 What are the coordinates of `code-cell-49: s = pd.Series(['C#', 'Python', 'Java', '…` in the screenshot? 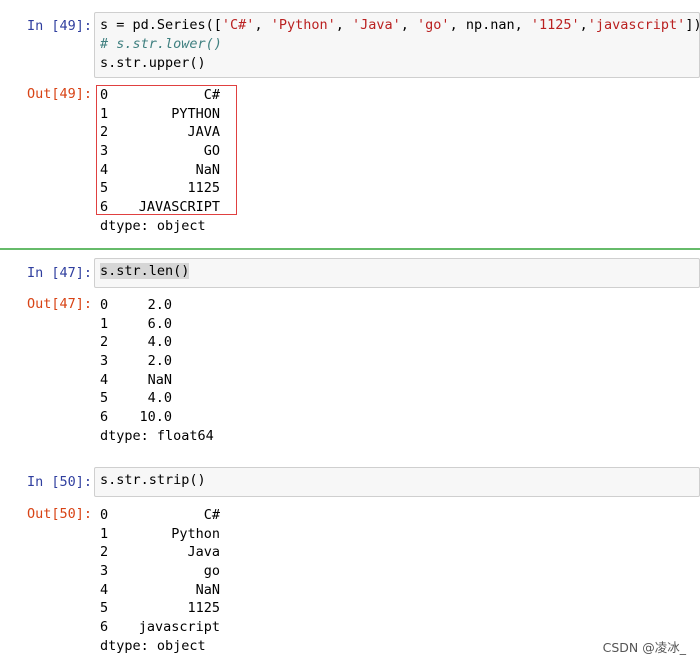 It's located at (397, 45).